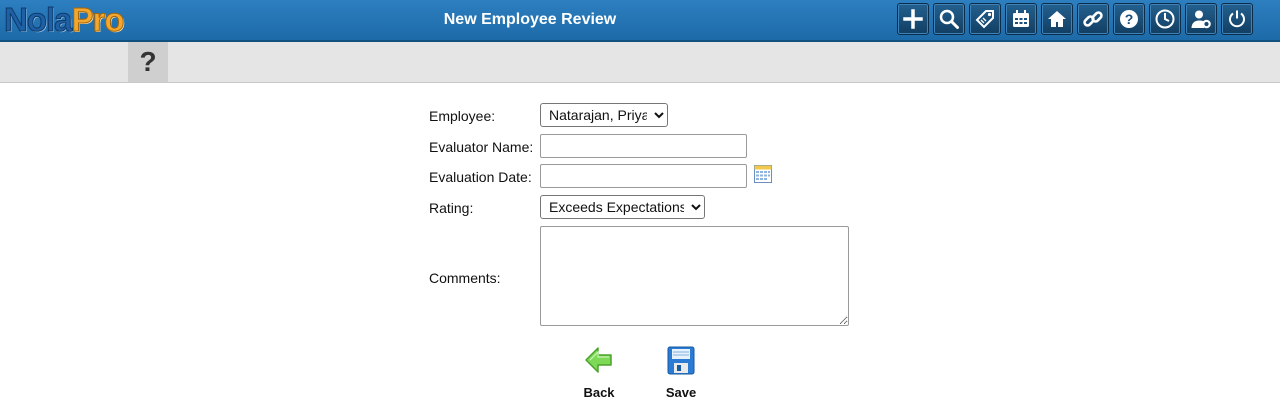  I want to click on employee-label: Employee:, so click(462, 116).